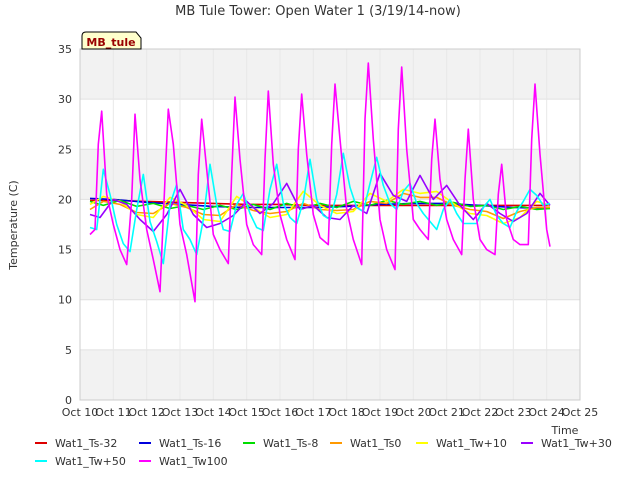 This screenshot has height=480, width=640. What do you see at coordinates (113, 412) in the screenshot?
I see `x-tick-label: Oct 11` at bounding box center [113, 412].